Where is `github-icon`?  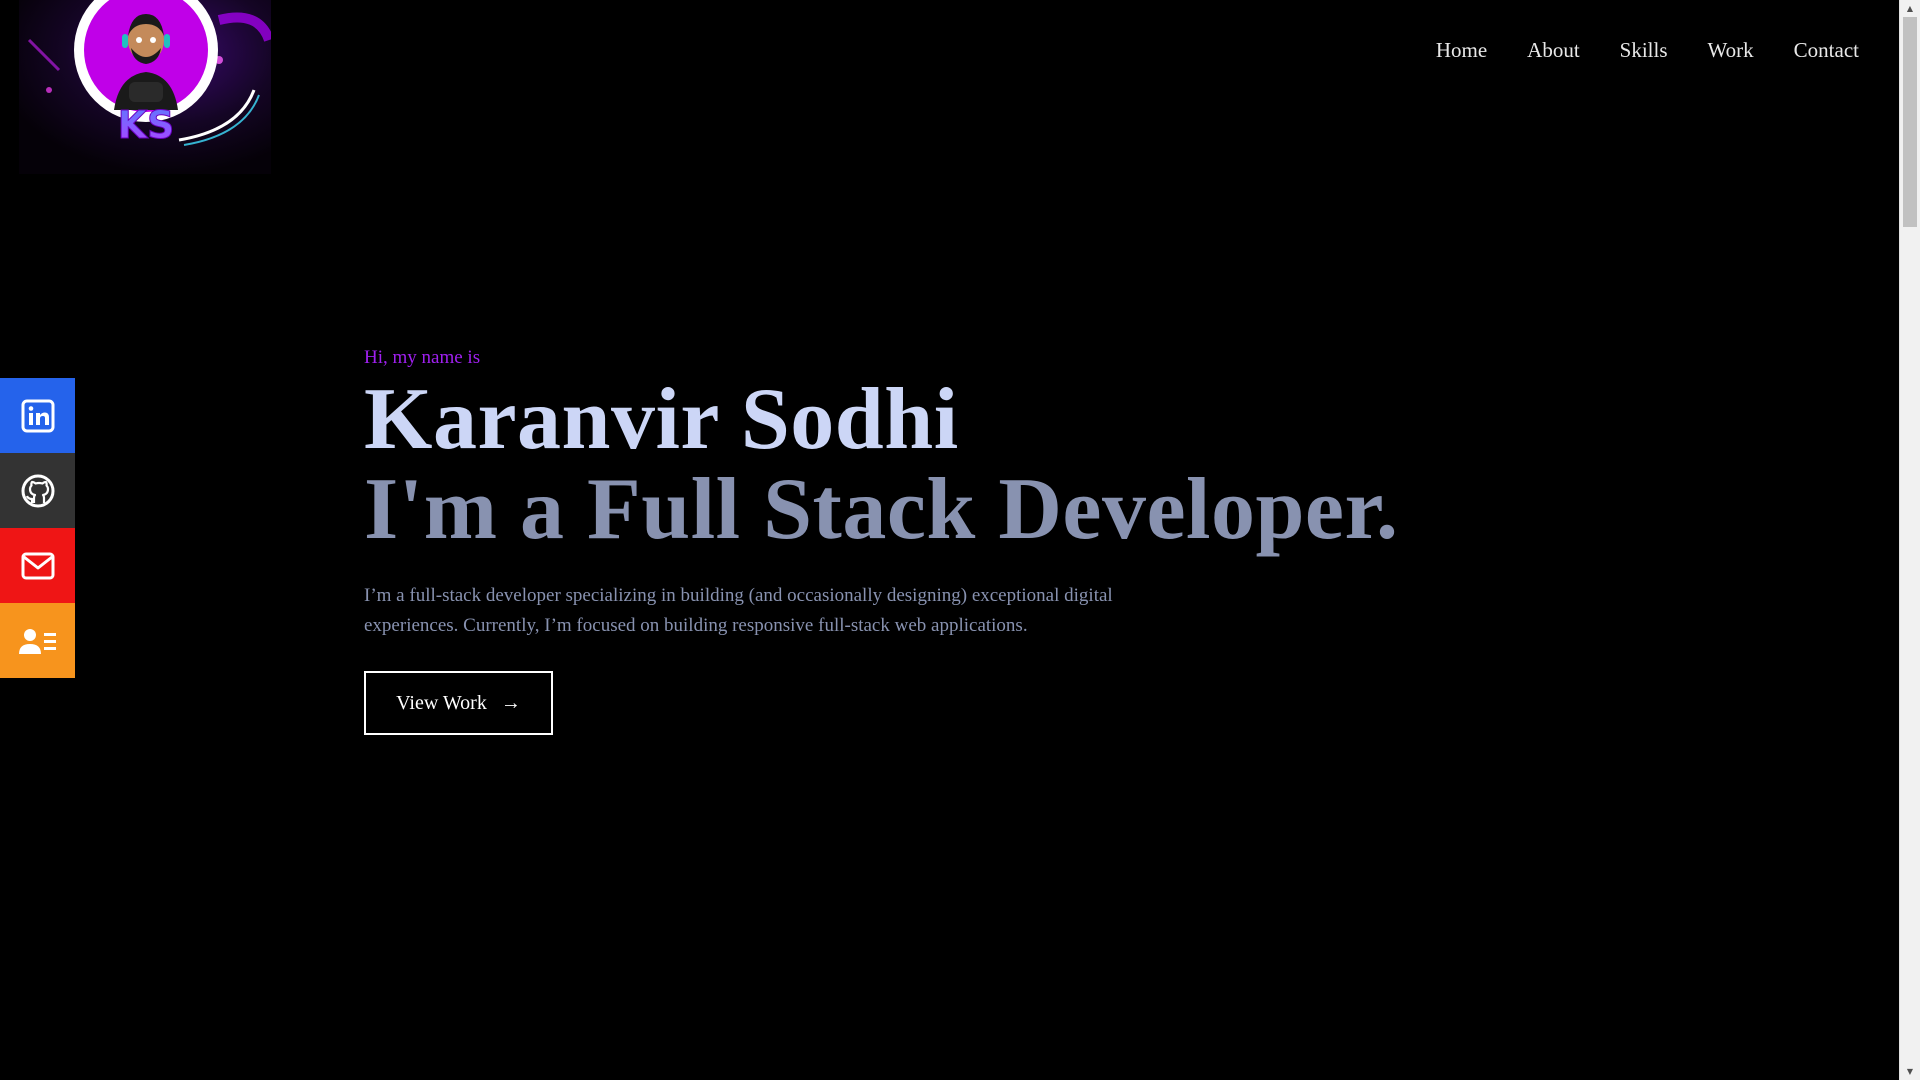
github-icon is located at coordinates (37, 490).